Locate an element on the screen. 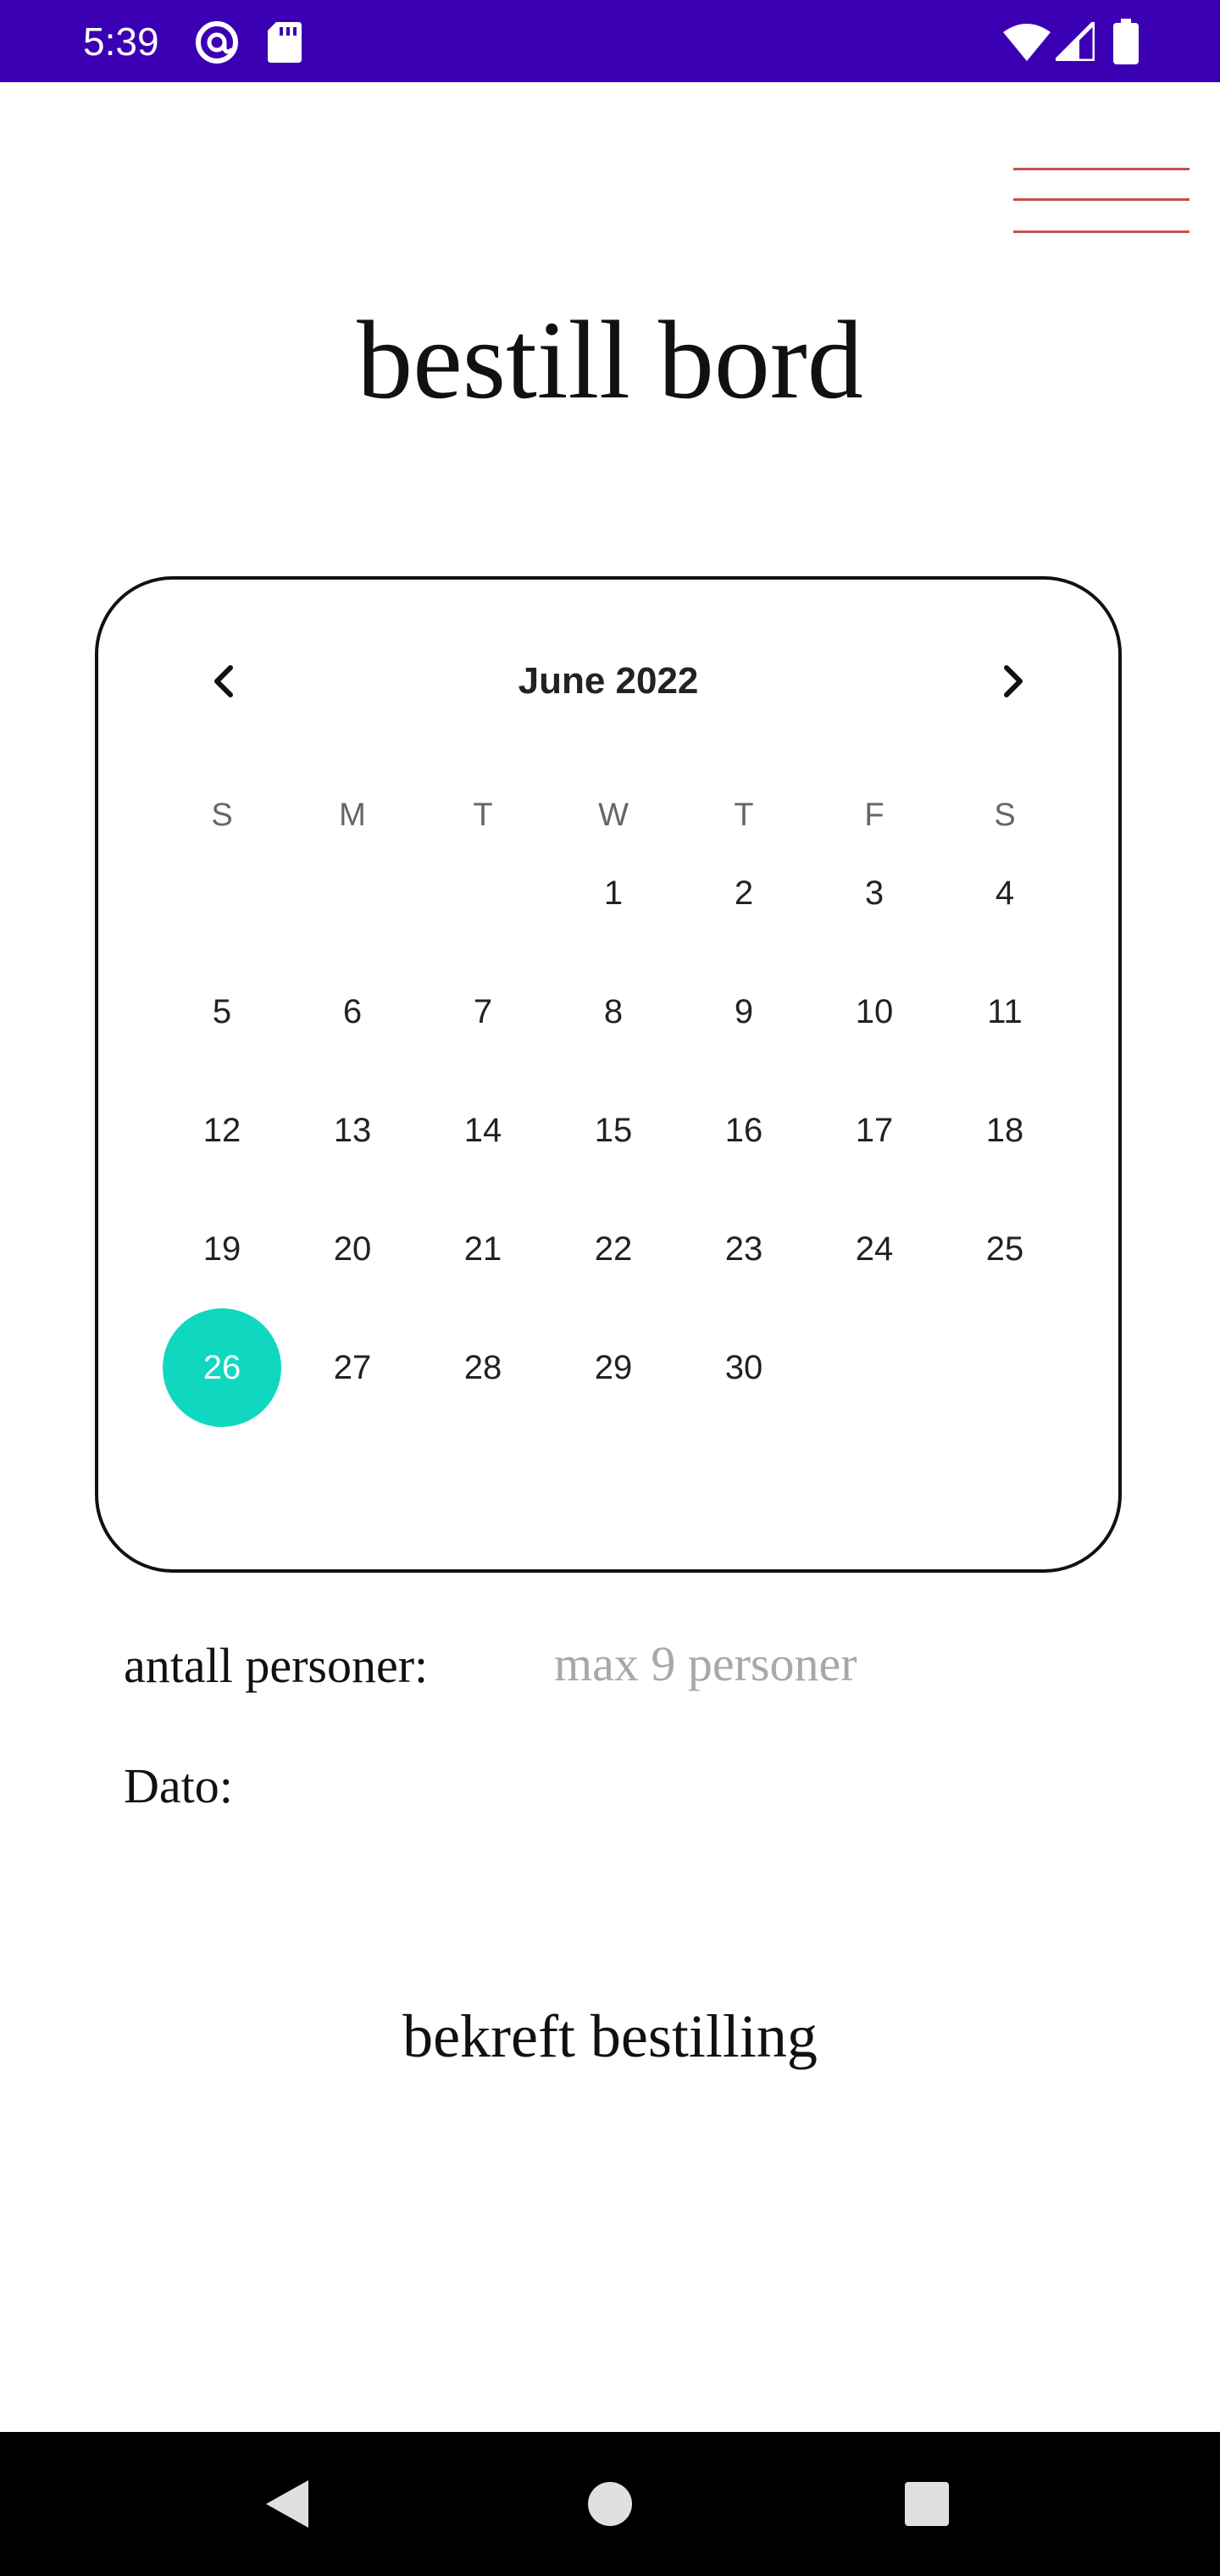 This screenshot has height=2576, width=1220. at-sign-icon is located at coordinates (217, 44).